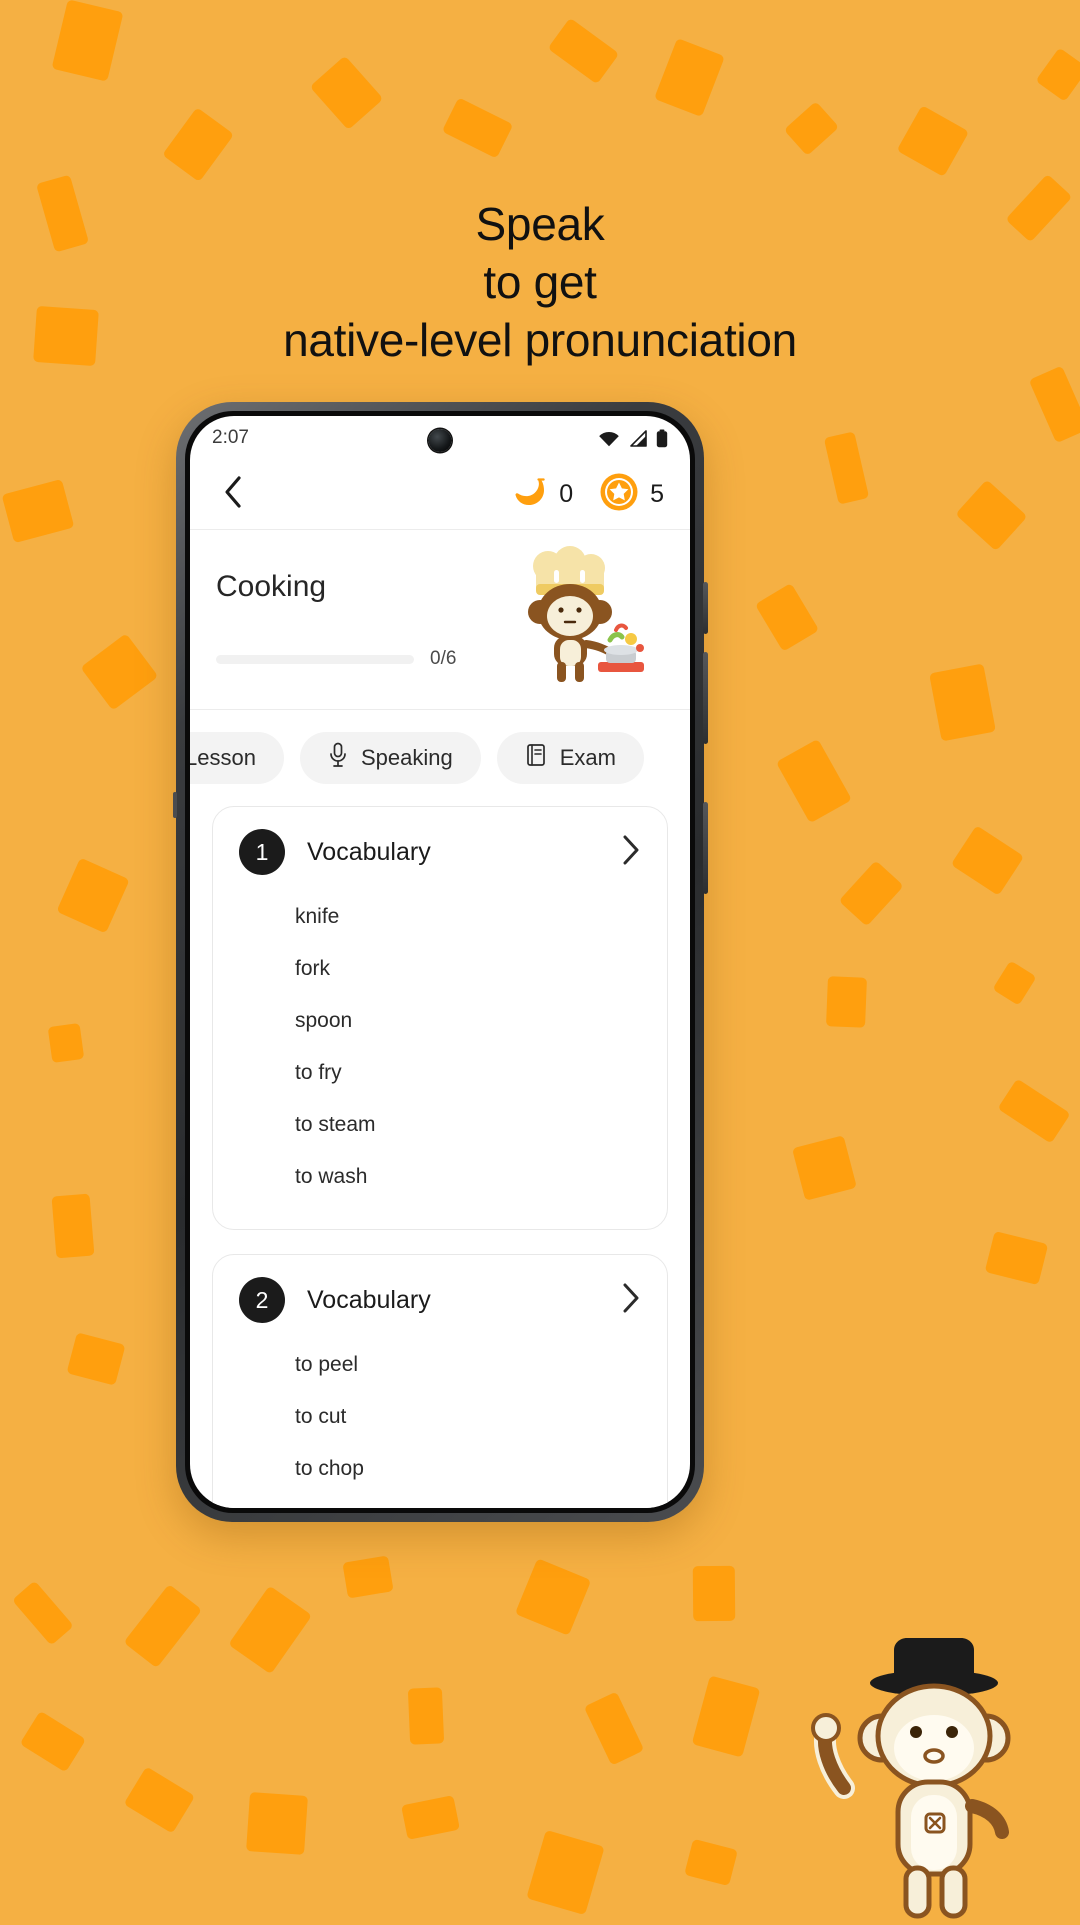 Image resolution: width=1080 pixels, height=1925 pixels. Describe the element at coordinates (315, 659) in the screenshot. I see `progress-bar-track` at that location.